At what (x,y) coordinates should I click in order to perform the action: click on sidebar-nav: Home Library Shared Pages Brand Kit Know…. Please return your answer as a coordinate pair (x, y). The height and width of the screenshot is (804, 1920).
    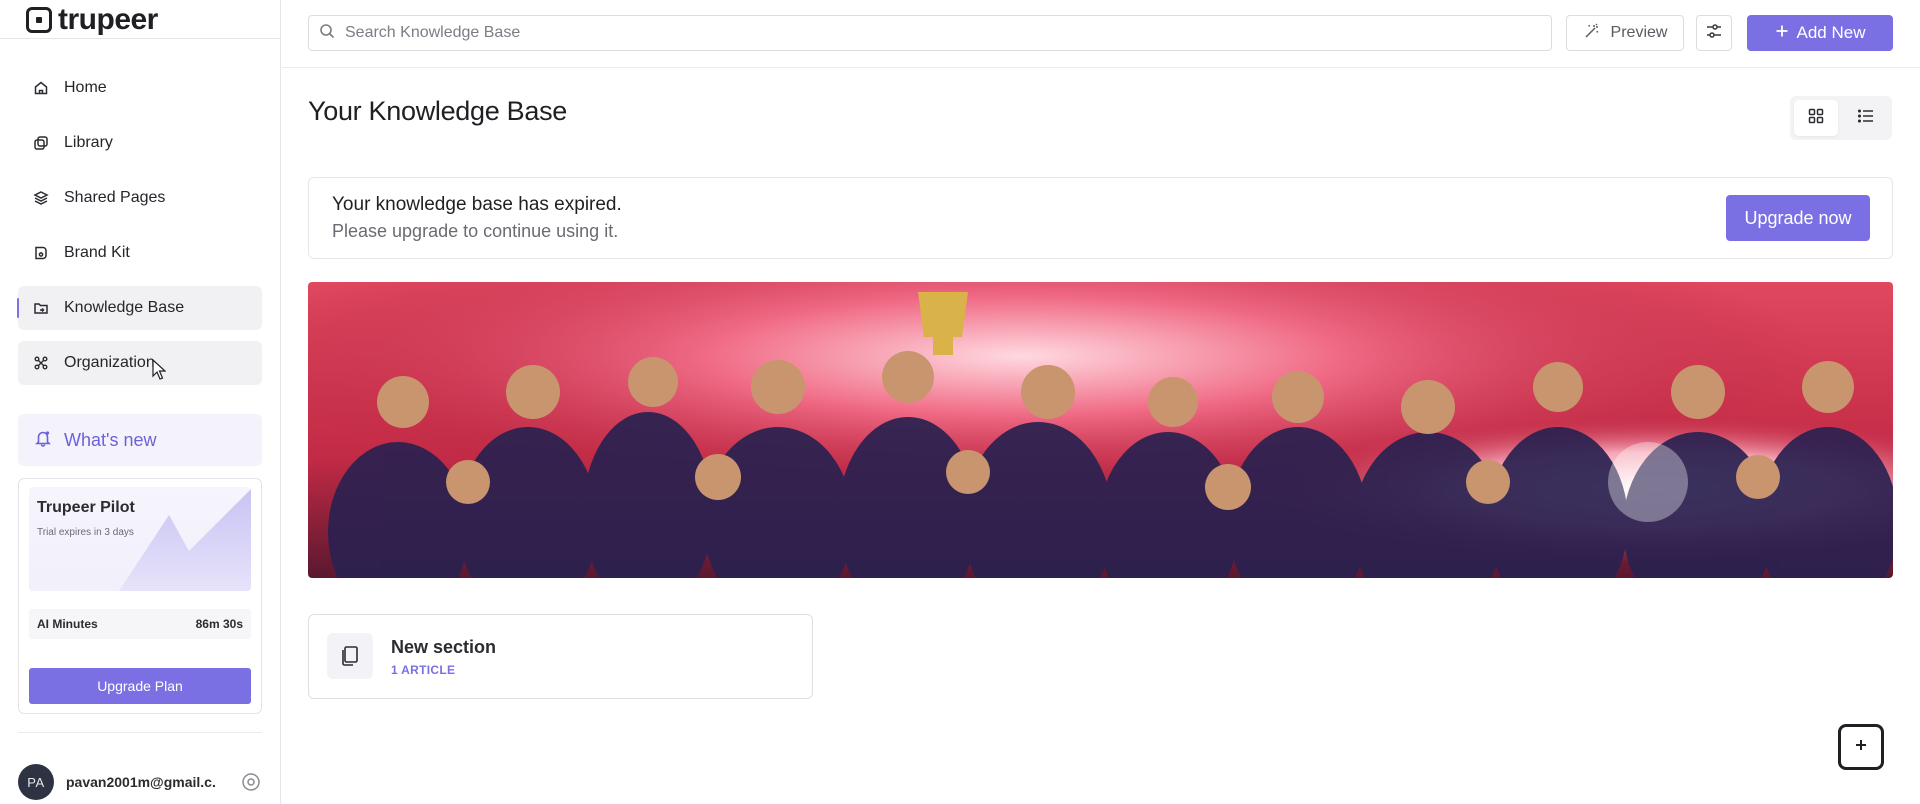
    Looking at the image, I should click on (139, 231).